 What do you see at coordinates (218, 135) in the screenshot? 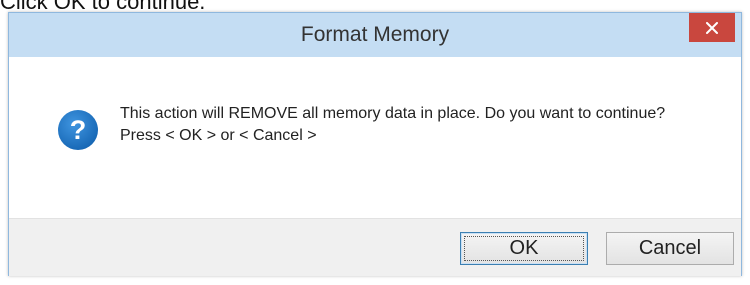
I see `message-line-2: Press < OK > or < Cancel >` at bounding box center [218, 135].